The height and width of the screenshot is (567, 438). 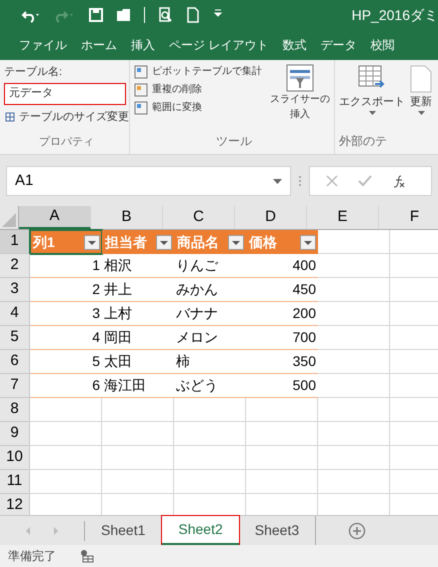 I want to click on row-header: 12, so click(x=15, y=504).